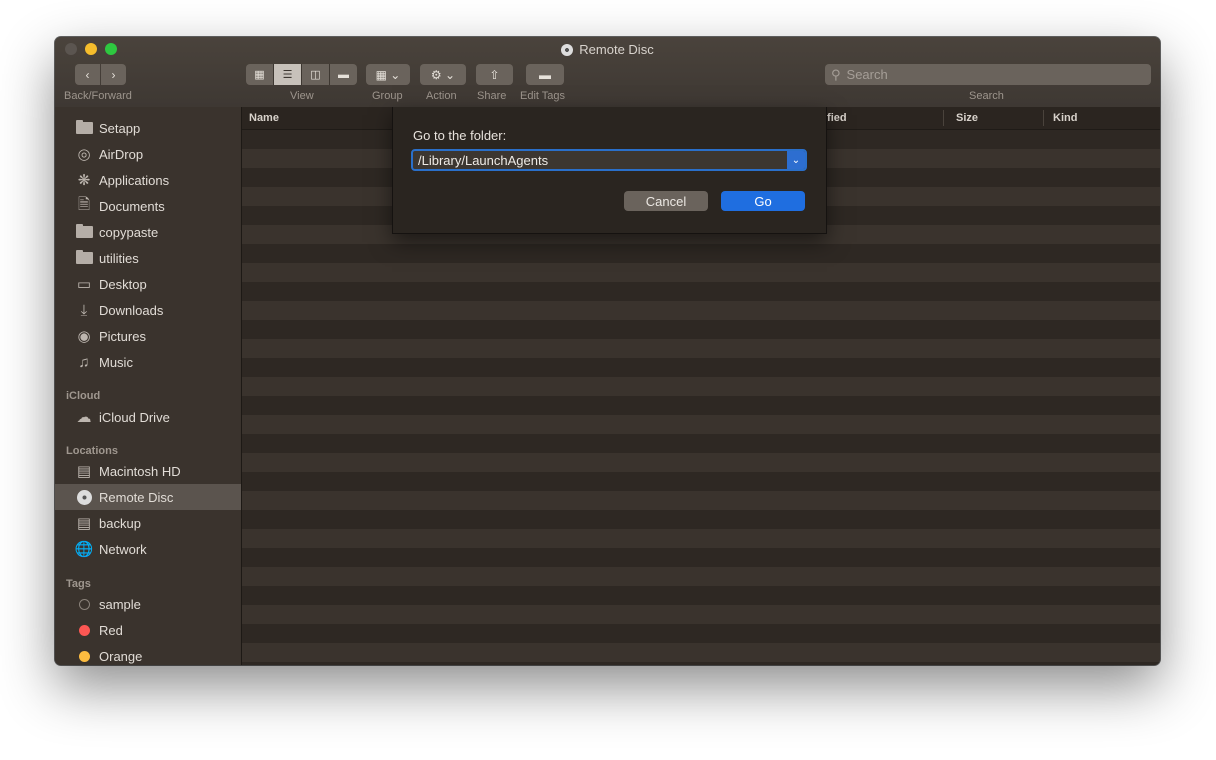  What do you see at coordinates (84, 417) in the screenshot?
I see `cloud-icon: ☁` at bounding box center [84, 417].